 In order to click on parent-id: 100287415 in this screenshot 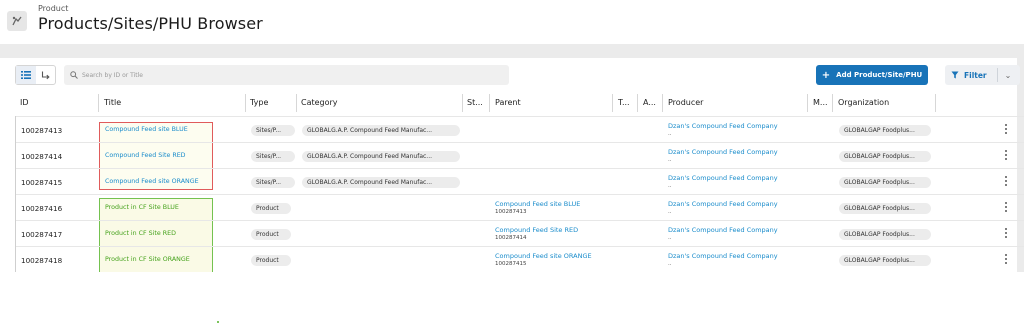, I will do `click(511, 264)`.